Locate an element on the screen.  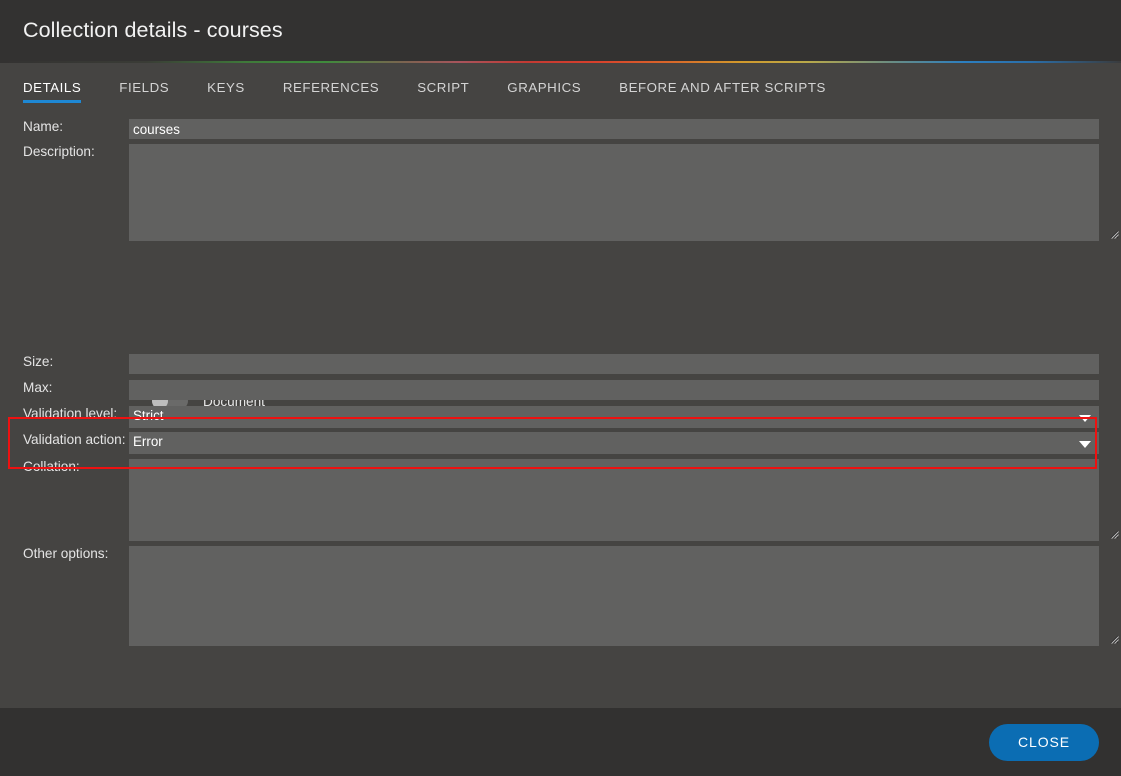
description-field-area is located at coordinates (625, 192).